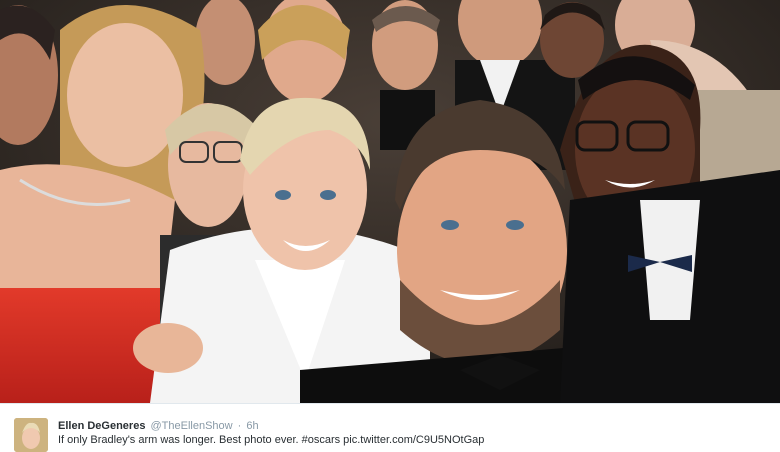 The height and width of the screenshot is (452, 780). I want to click on tweet-header: Ellen DeGeneres @TheEllenShow · 6h, so click(158, 426).